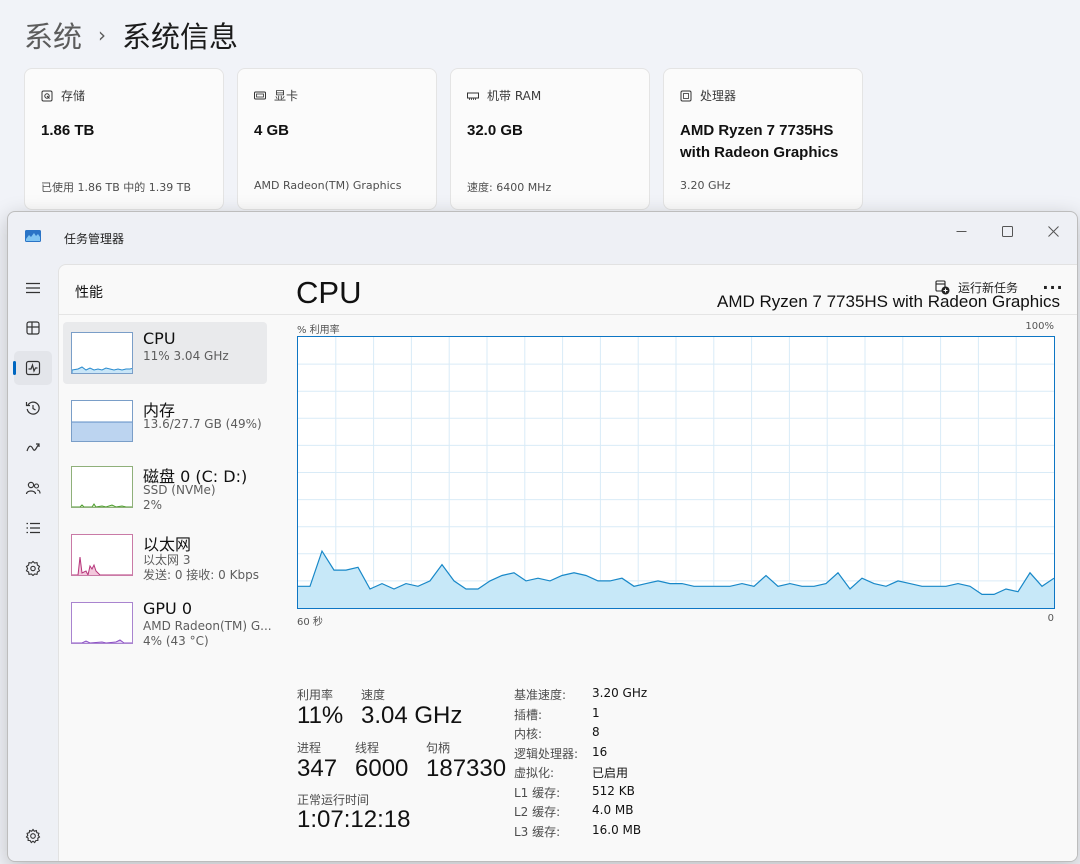 This screenshot has width=1080, height=864. I want to click on x-axis-left-label: 60 秒, so click(310, 620).